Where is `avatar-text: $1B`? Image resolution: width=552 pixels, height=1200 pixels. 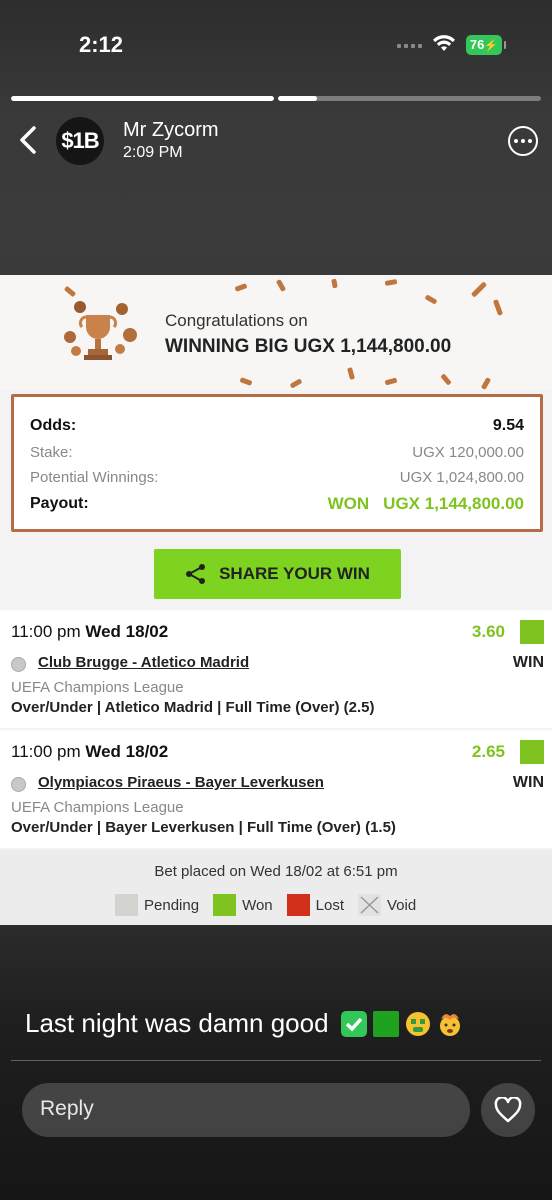
avatar-text: $1B is located at coordinates (80, 140).